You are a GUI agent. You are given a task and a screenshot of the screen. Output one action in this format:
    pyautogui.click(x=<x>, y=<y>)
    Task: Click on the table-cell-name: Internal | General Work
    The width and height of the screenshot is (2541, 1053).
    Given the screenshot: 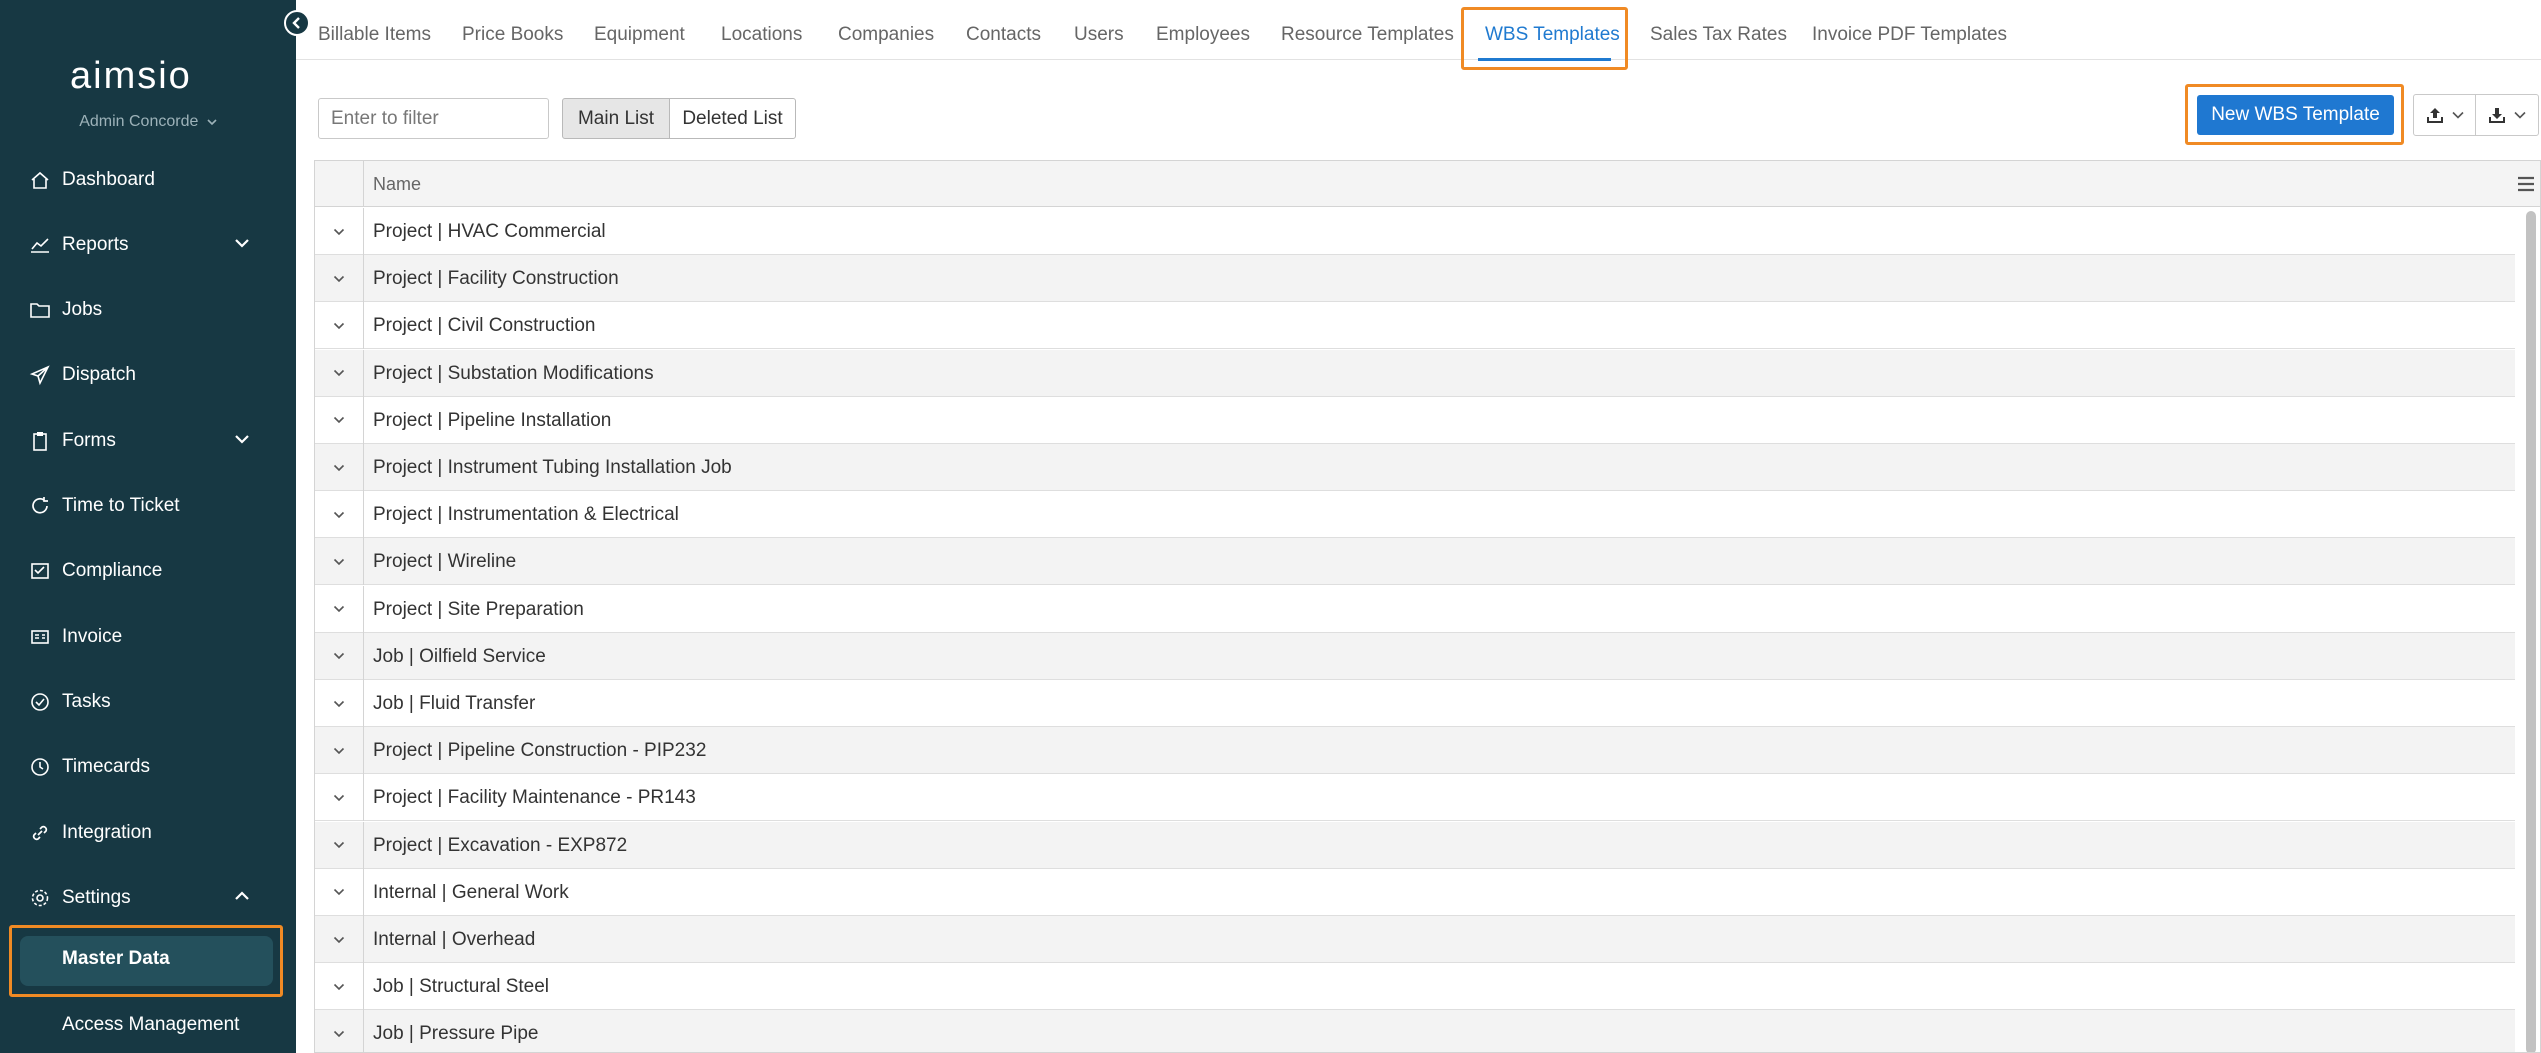 What is the action you would take?
    pyautogui.click(x=471, y=892)
    